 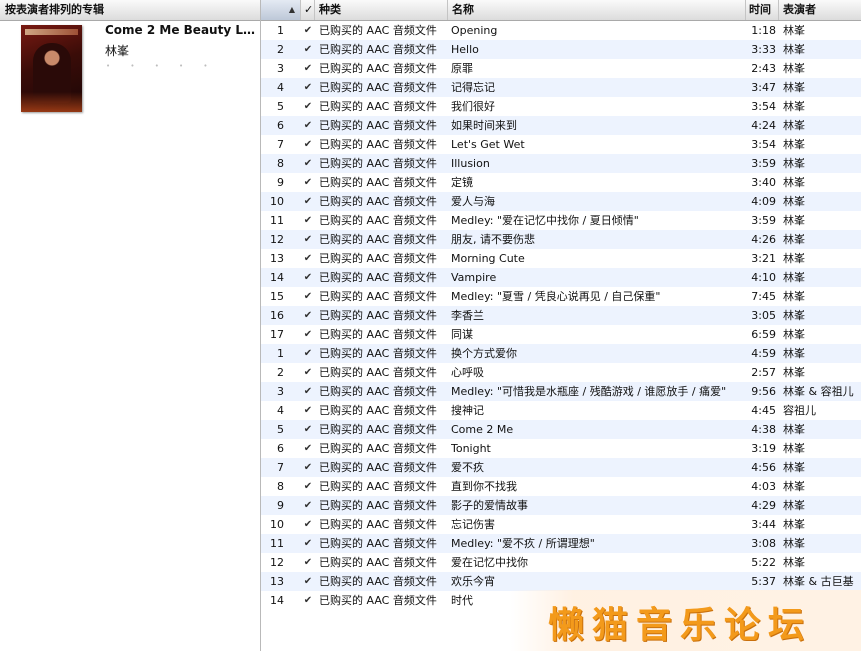 I want to click on track-row: 6 ✔ 已购买的 AAC 音频文件 Tonight 3:19 林峯, so click(x=561, y=448).